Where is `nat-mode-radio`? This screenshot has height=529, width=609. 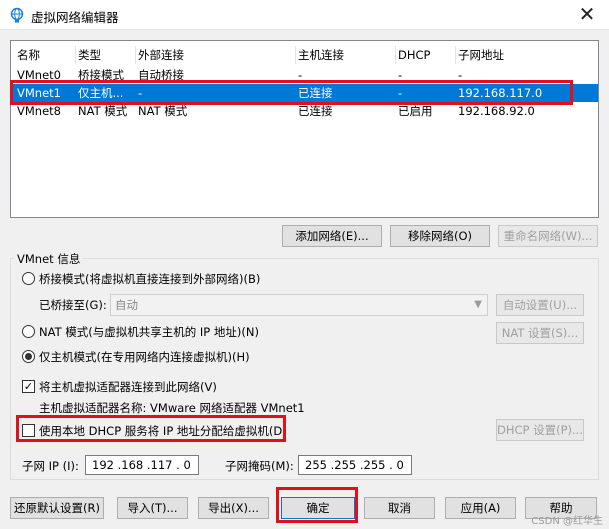 nat-mode-radio is located at coordinates (28, 331).